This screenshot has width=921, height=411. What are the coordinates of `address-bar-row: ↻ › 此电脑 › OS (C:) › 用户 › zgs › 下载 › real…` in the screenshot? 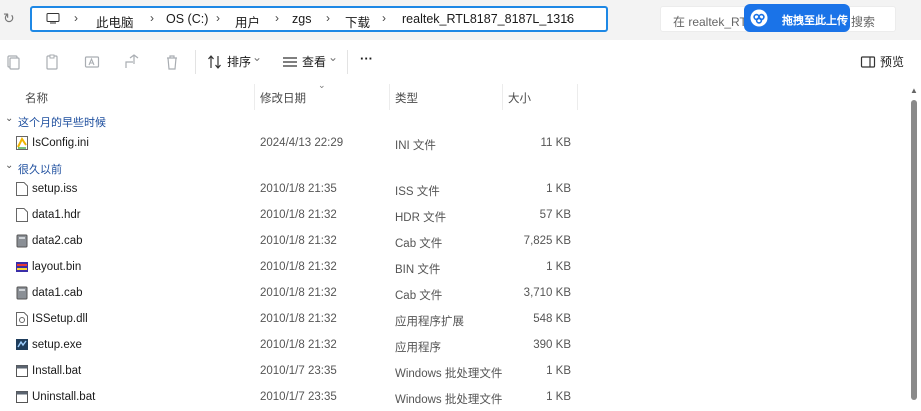 It's located at (460, 20).